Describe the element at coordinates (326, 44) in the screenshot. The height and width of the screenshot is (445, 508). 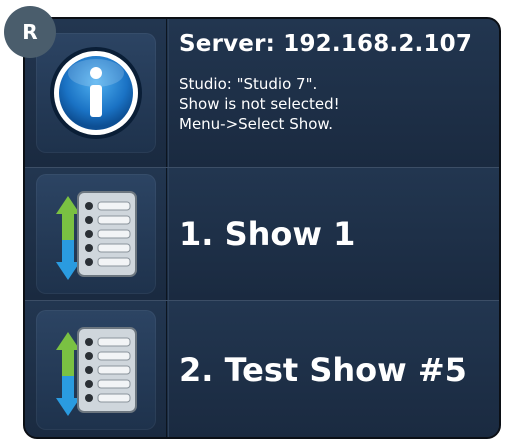
I see `server-title: Server: 192.168.2.107` at that location.